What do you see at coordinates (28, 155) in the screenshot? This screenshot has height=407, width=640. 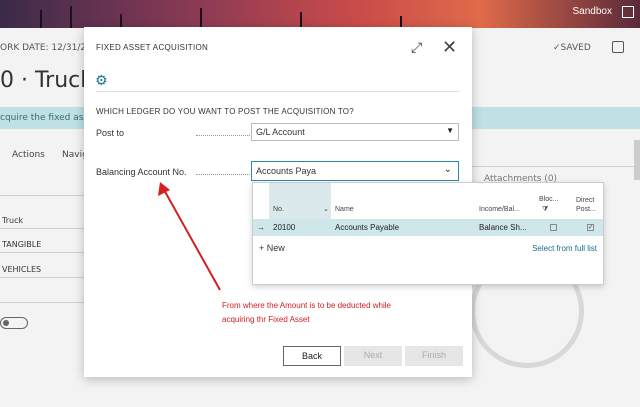 I see `actions-menu: Actions` at bounding box center [28, 155].